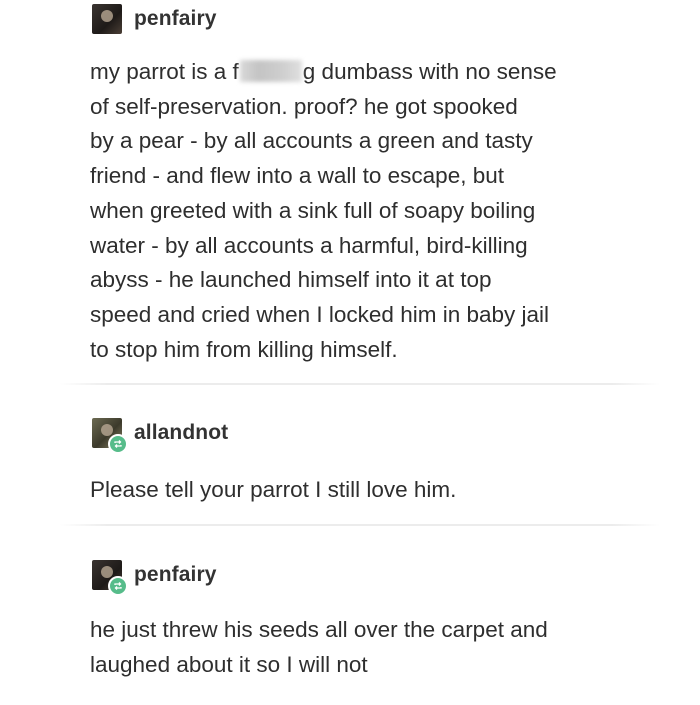 The image size is (700, 705). I want to click on post-header: allandnot, so click(160, 435).